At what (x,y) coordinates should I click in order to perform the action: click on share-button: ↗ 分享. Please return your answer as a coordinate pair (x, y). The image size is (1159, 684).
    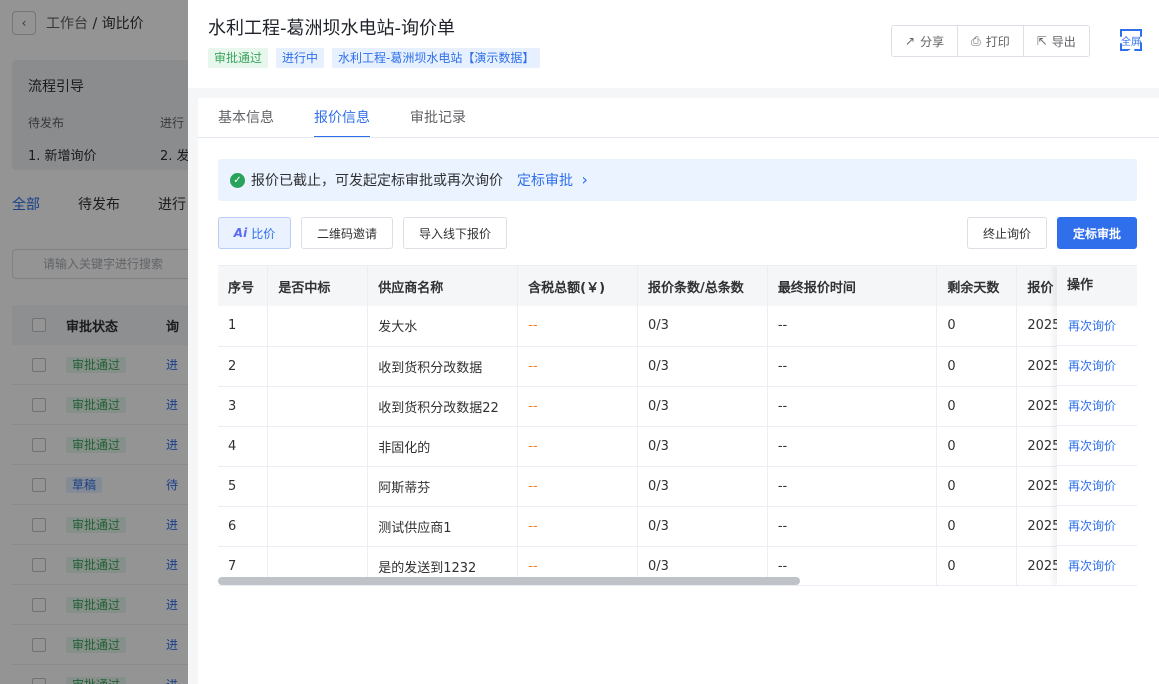
    Looking at the image, I should click on (925, 41).